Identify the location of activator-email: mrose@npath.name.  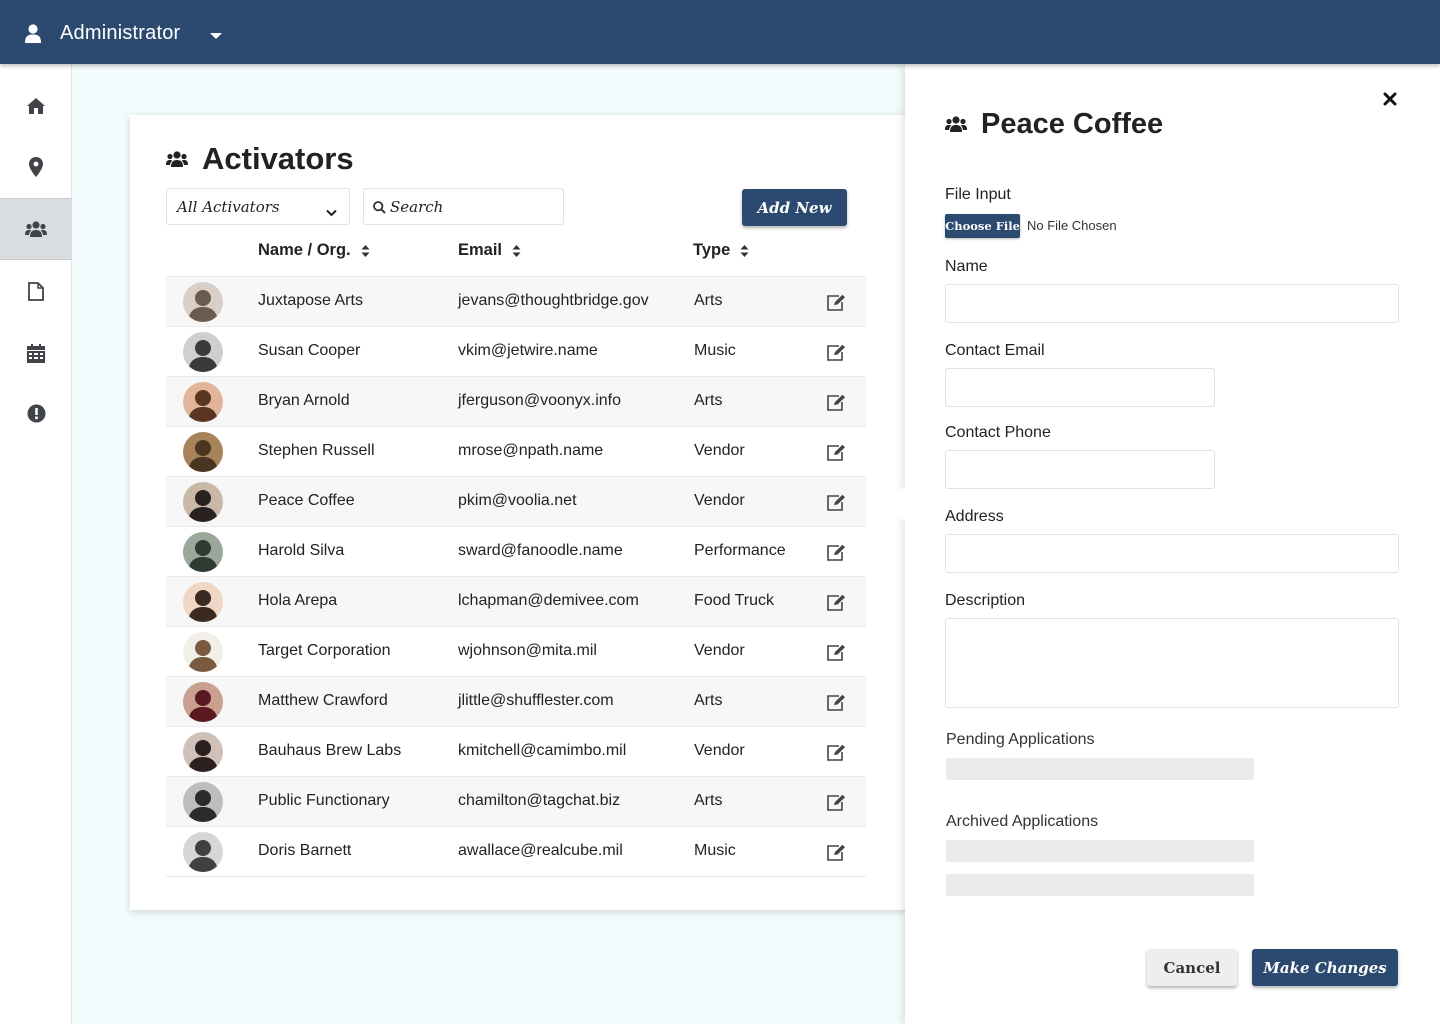
(531, 450).